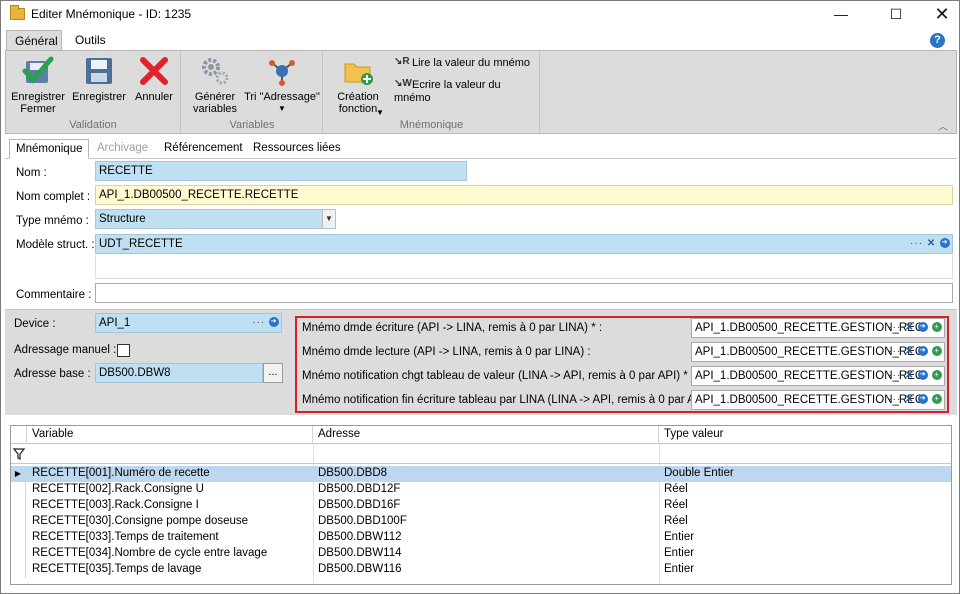 The height and width of the screenshot is (594, 960). I want to click on column-header-adresse: Adresse, so click(486, 435).